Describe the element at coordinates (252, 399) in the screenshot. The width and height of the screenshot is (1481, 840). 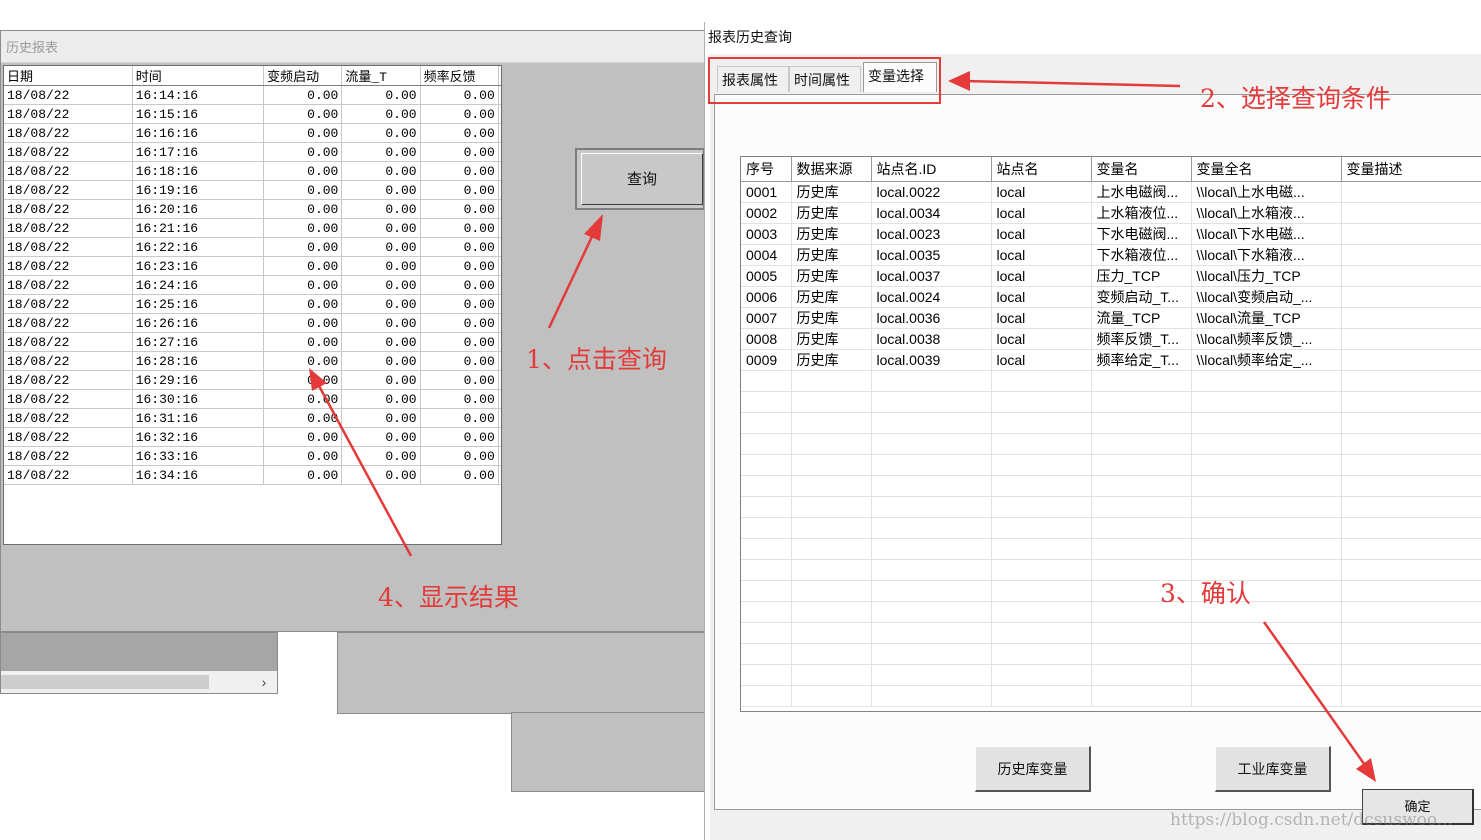
I see `table-row: 18/08/2216:30:160.000.000.000` at that location.